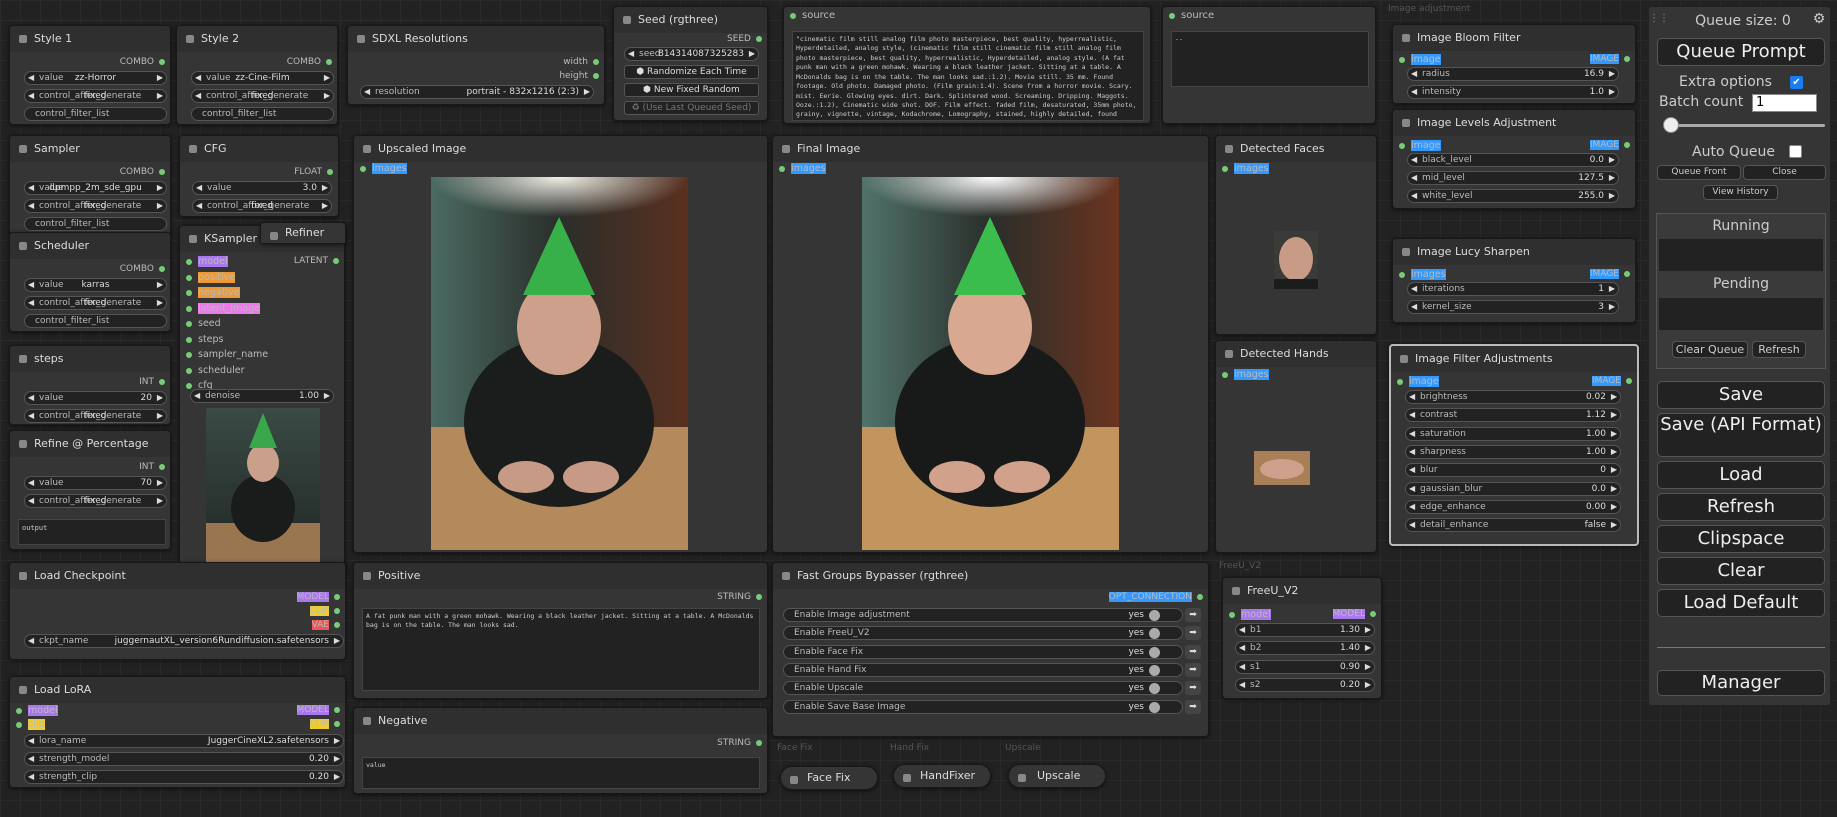 This screenshot has width=1837, height=817. What do you see at coordinates (1740, 192) in the screenshot?
I see `view-history-button: View History` at bounding box center [1740, 192].